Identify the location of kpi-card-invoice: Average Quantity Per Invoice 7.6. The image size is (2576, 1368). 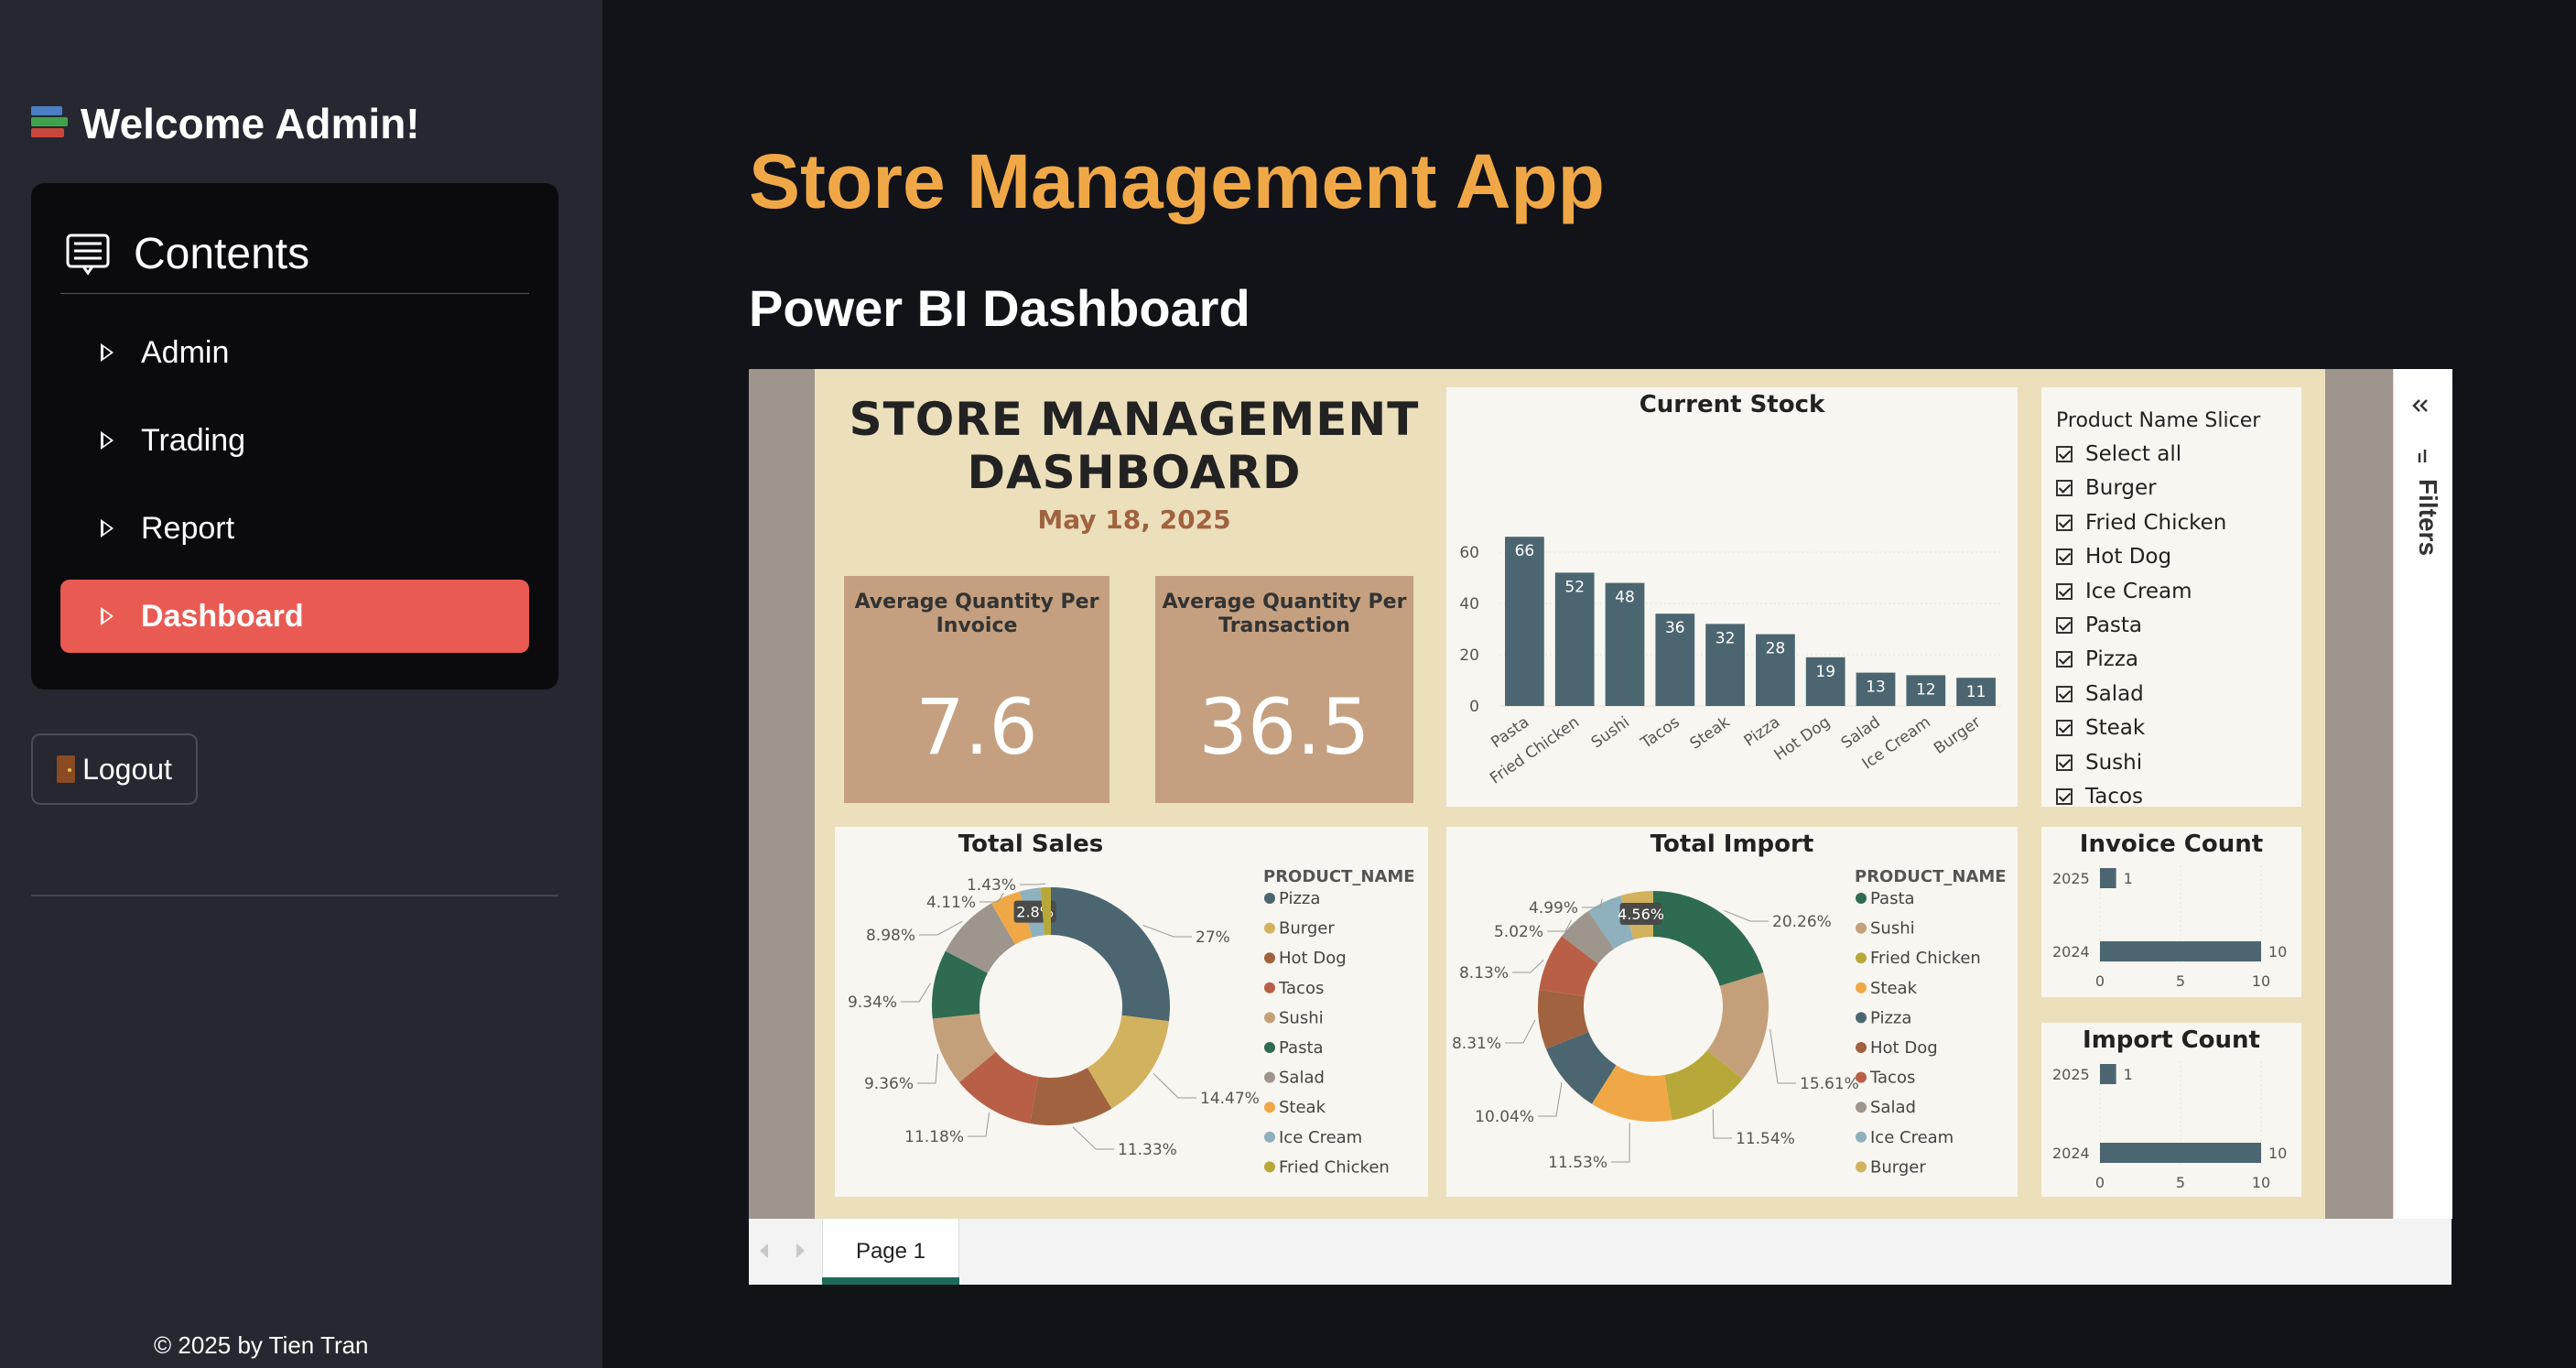
(977, 689).